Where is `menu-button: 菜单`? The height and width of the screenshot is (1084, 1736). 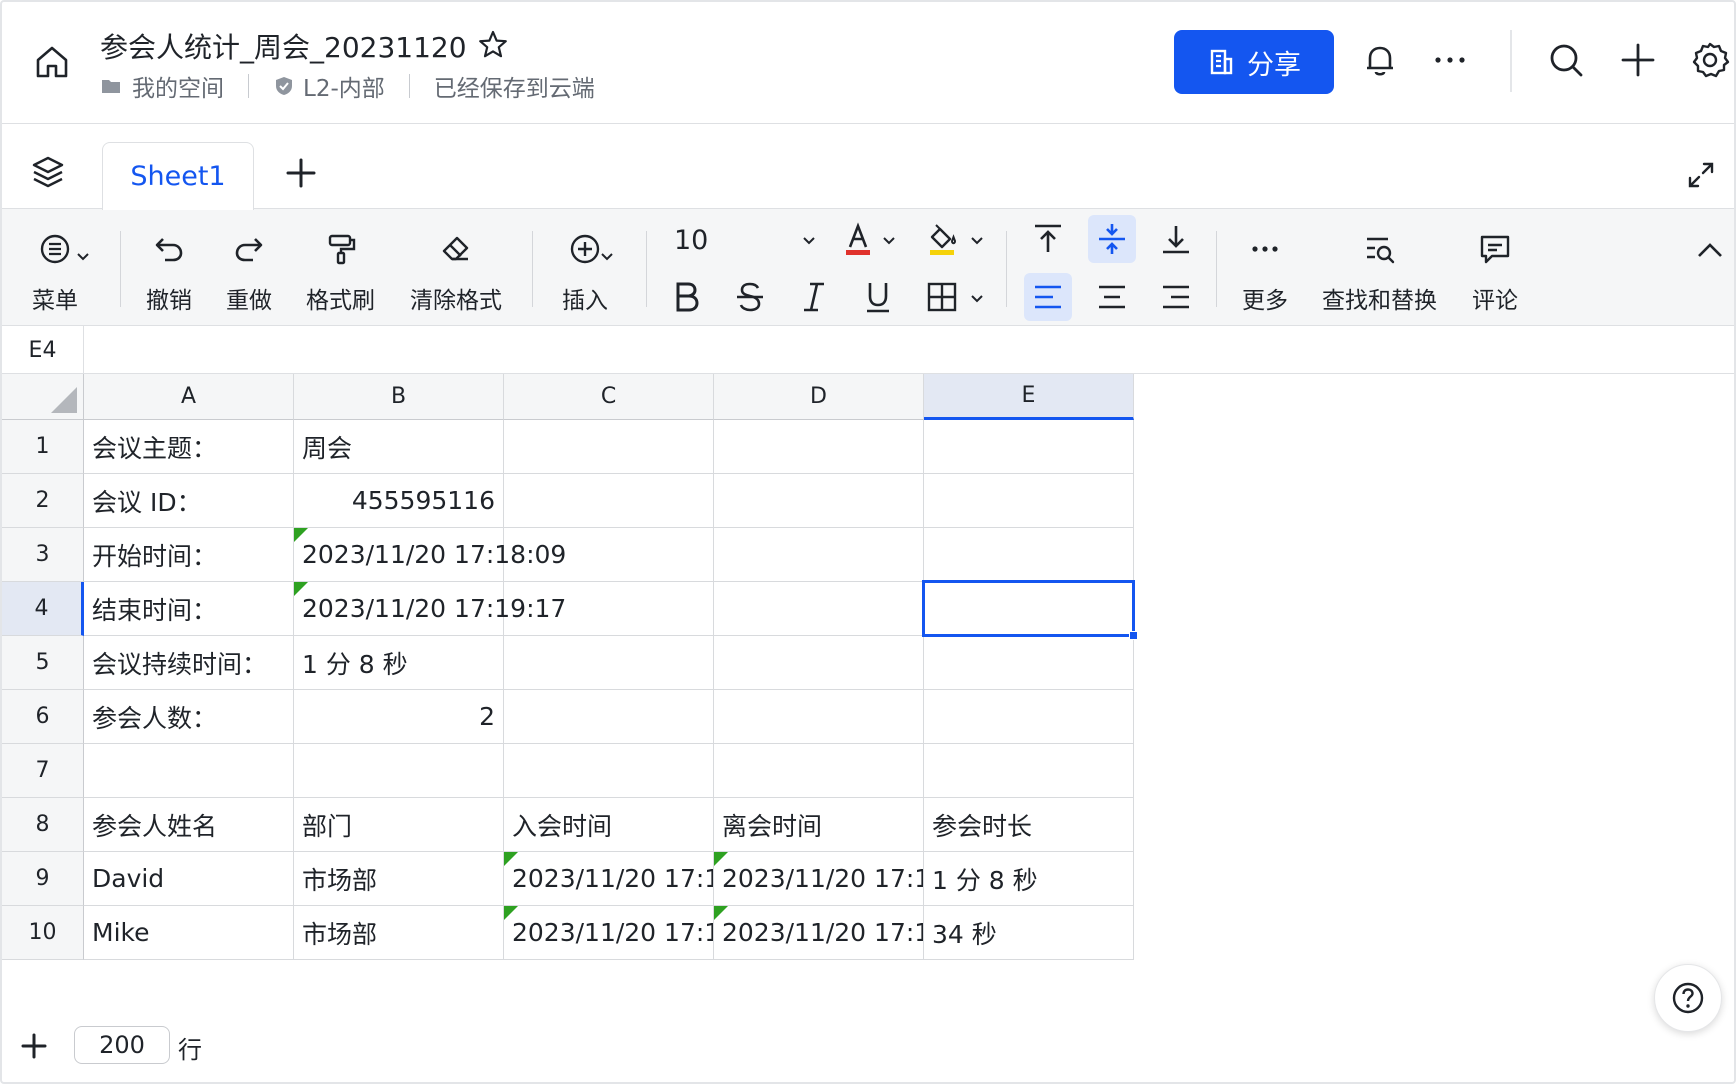 menu-button: 菜单 is located at coordinates (55, 262).